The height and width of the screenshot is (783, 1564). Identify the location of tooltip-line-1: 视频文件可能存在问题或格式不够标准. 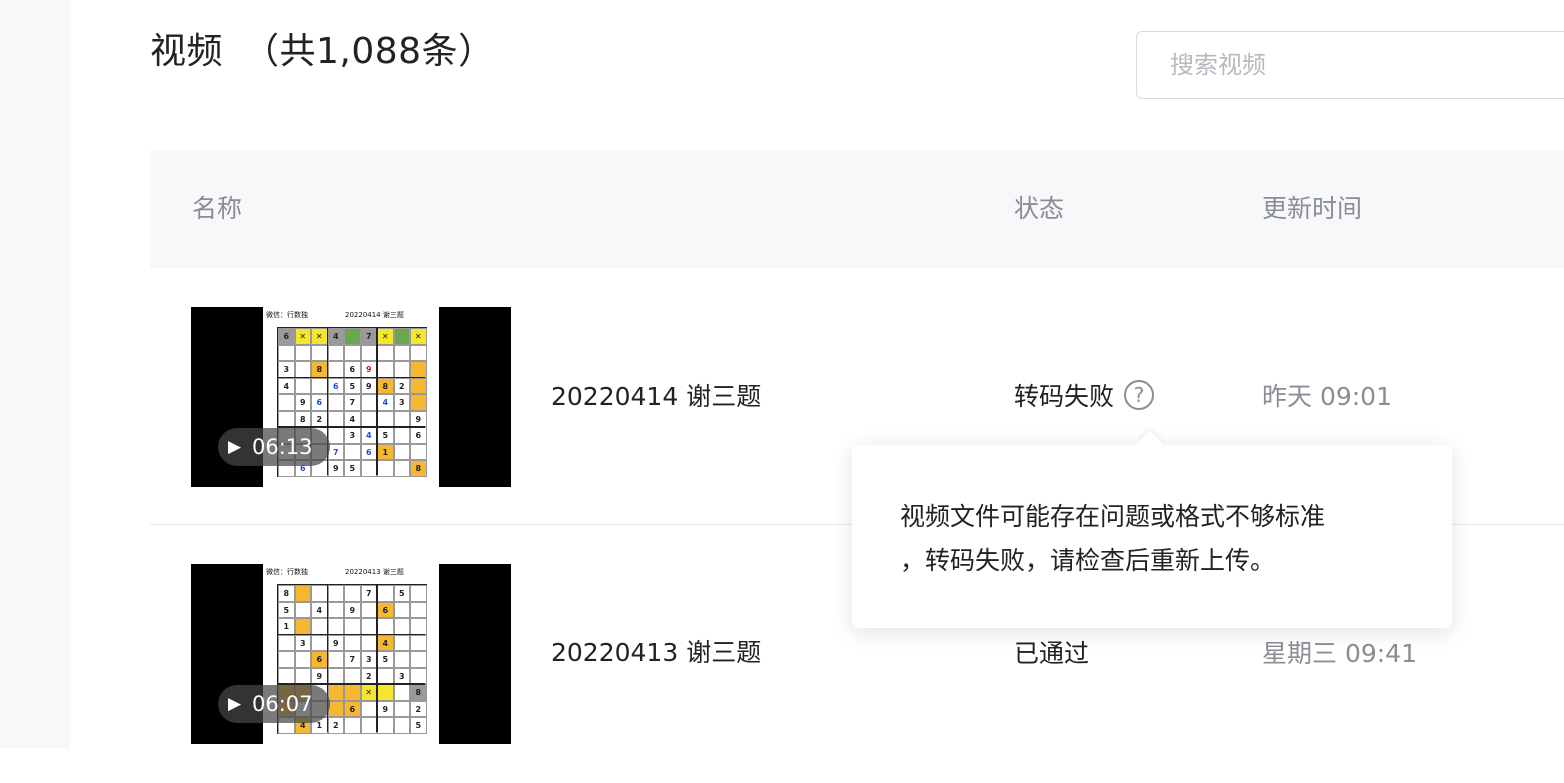
(1113, 516).